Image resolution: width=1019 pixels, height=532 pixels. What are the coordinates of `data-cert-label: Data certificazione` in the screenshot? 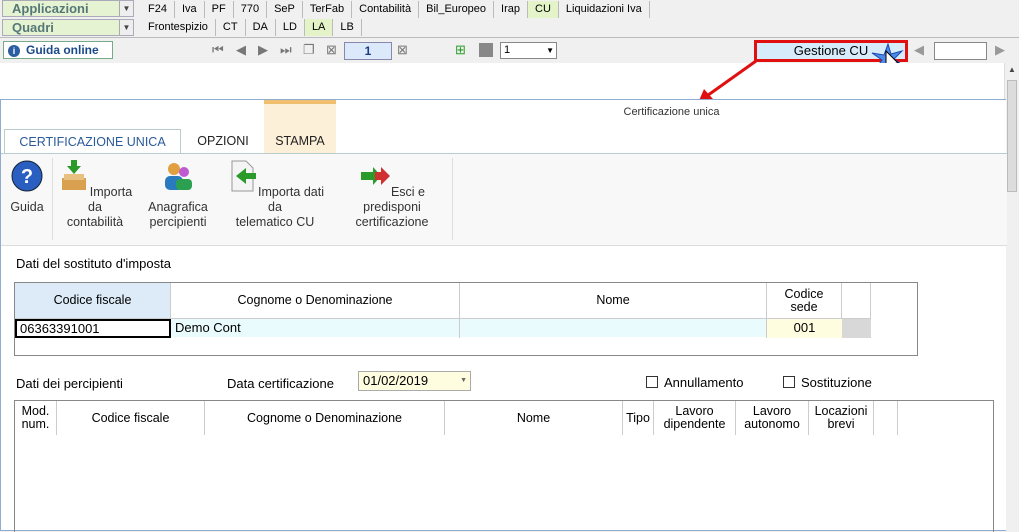 It's located at (280, 383).